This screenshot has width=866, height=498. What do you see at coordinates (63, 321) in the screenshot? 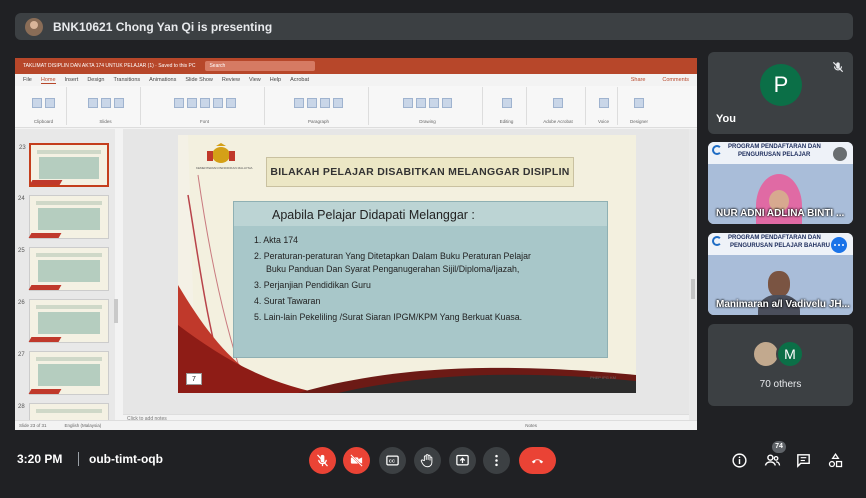
I see `slide-thumbnail: 26` at bounding box center [63, 321].